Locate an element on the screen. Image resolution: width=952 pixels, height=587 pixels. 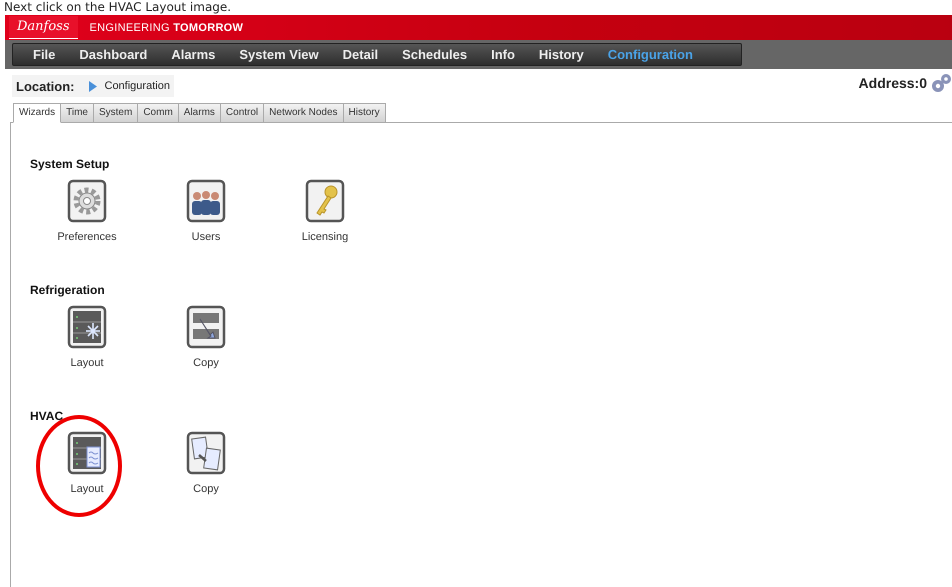
people-icon is located at coordinates (206, 202).